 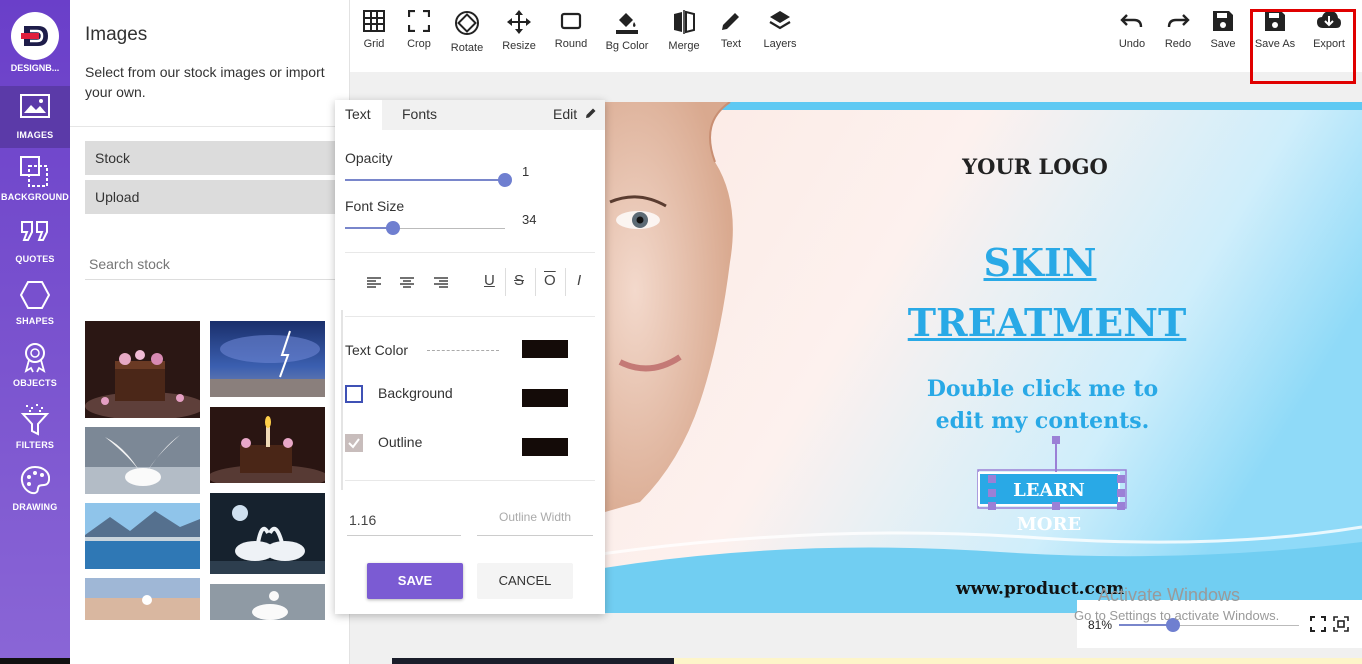 I want to click on align-right-icon, so click(x=441, y=282).